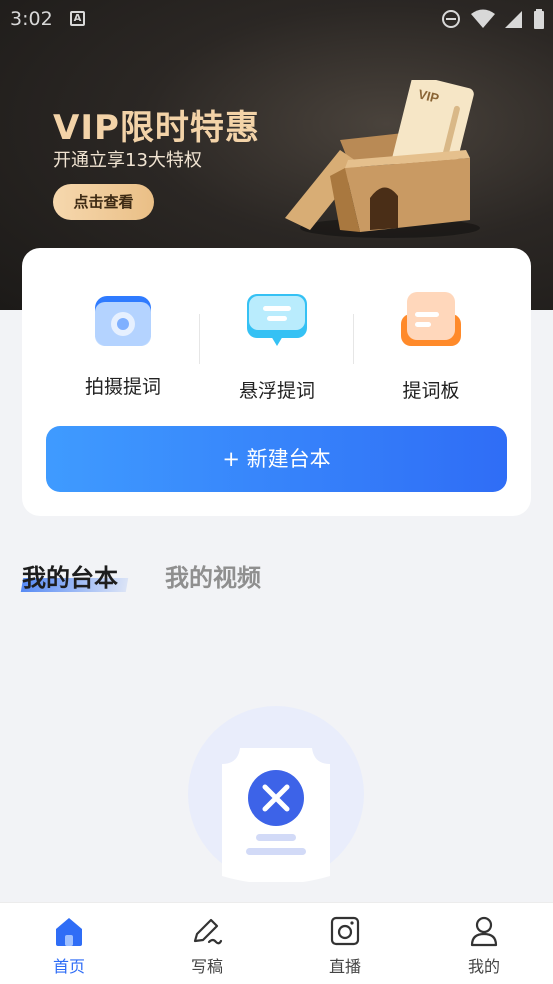  Describe the element at coordinates (127, 160) in the screenshot. I see `vip-subtitle: 开通立享13大特权` at that location.